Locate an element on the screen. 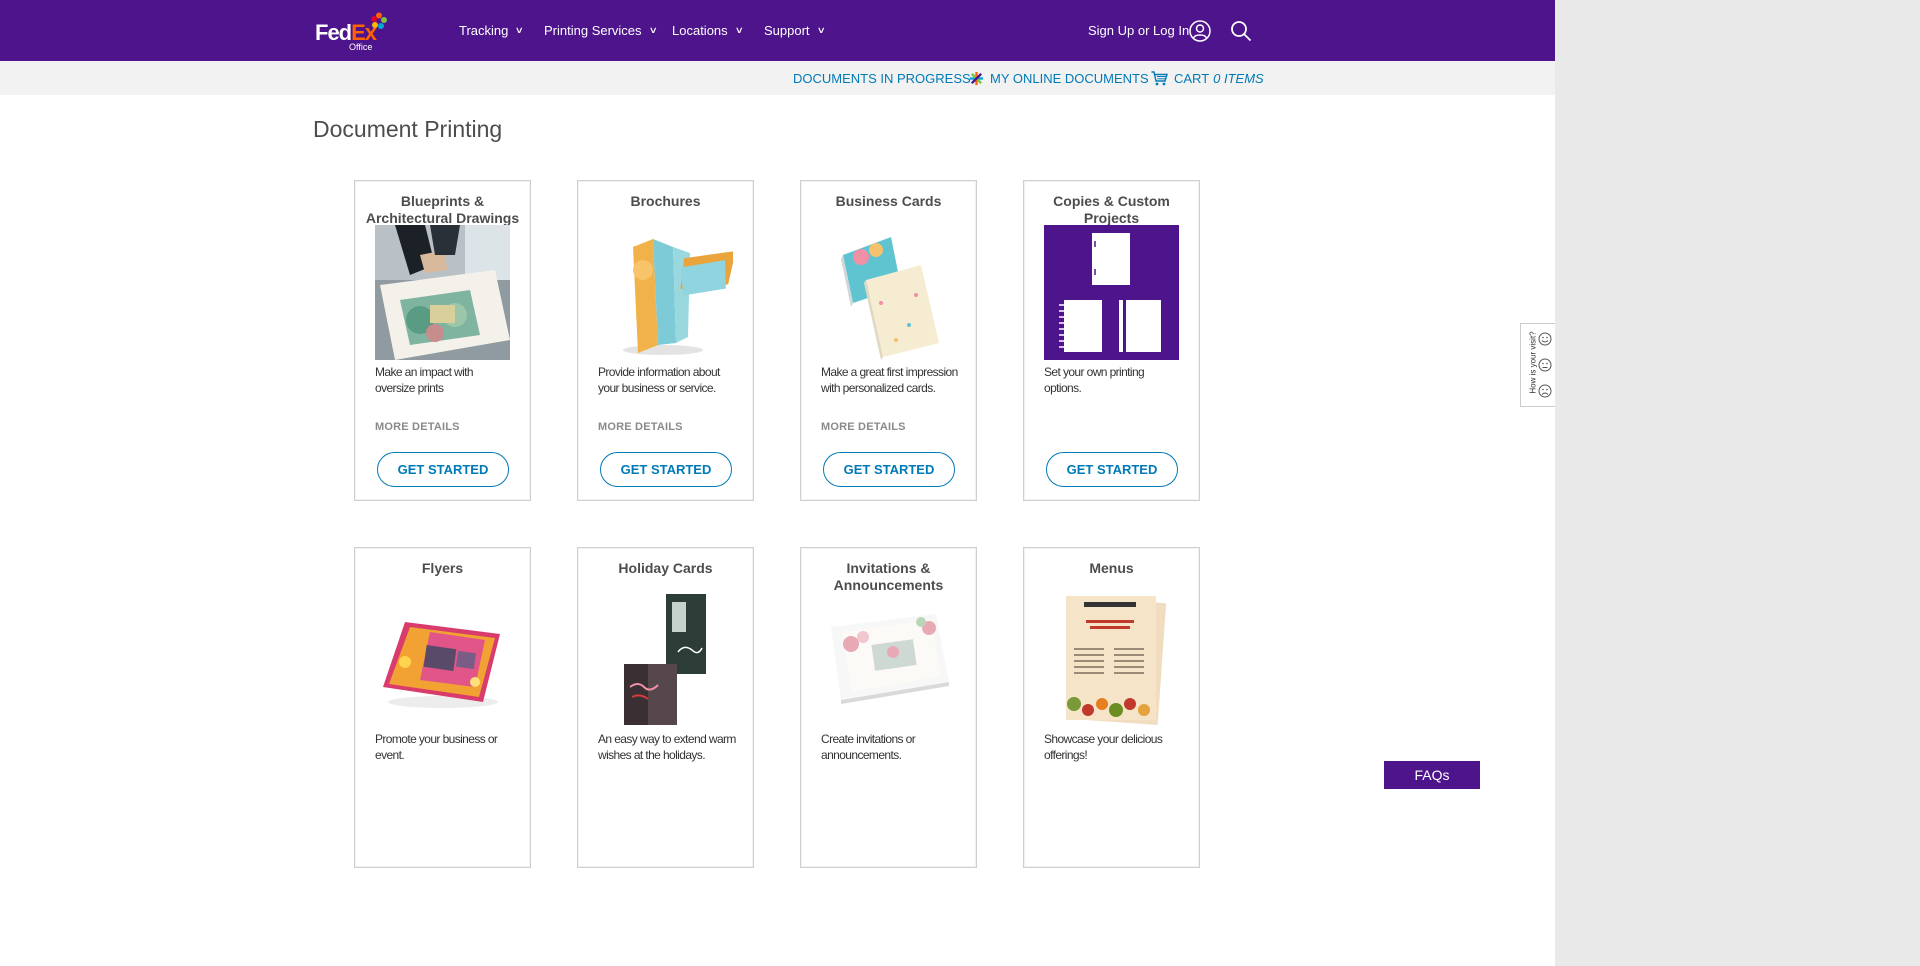 The height and width of the screenshot is (966, 1920). fedex-office-flower-icon is located at coordinates (379, 20).